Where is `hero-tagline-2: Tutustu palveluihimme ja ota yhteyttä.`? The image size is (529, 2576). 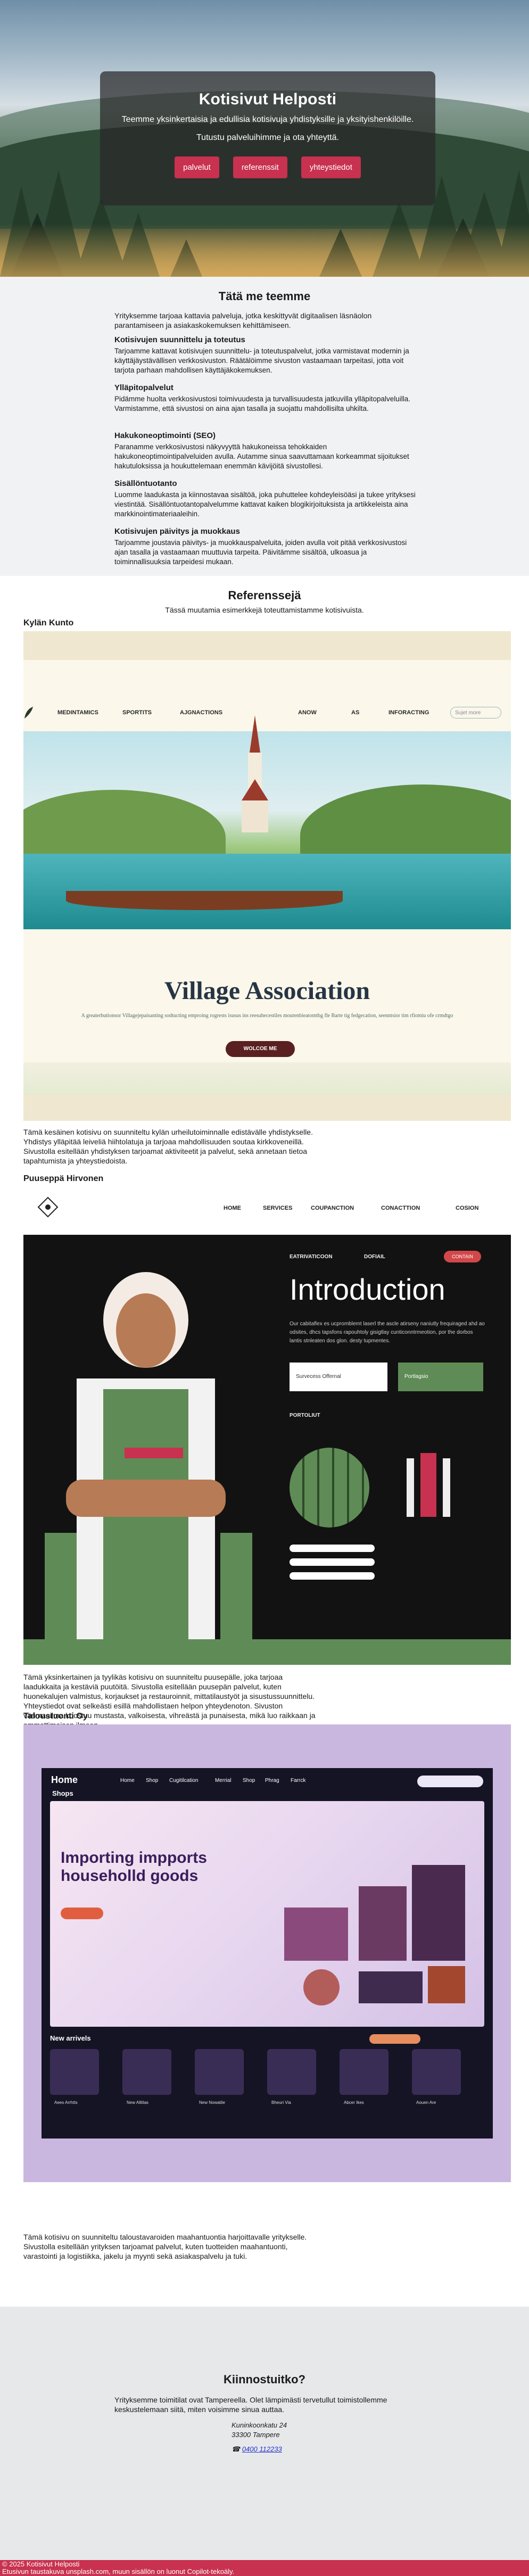 hero-tagline-2: Tutustu palveluihimme ja ota yhteyttä. is located at coordinates (267, 137).